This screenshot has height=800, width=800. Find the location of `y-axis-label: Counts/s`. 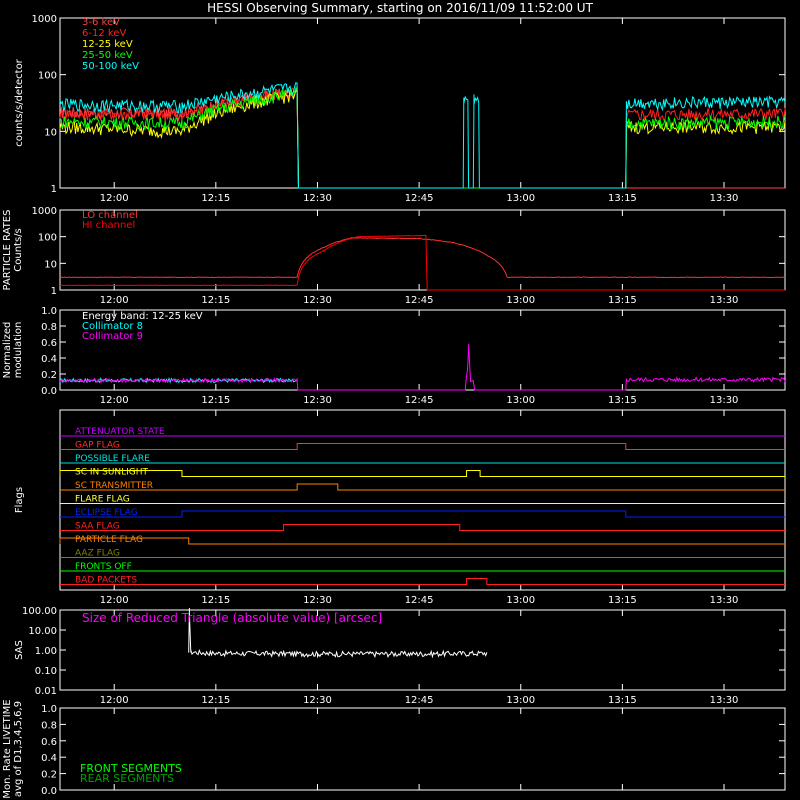

y-axis-label: Counts/s is located at coordinates (18, 250).